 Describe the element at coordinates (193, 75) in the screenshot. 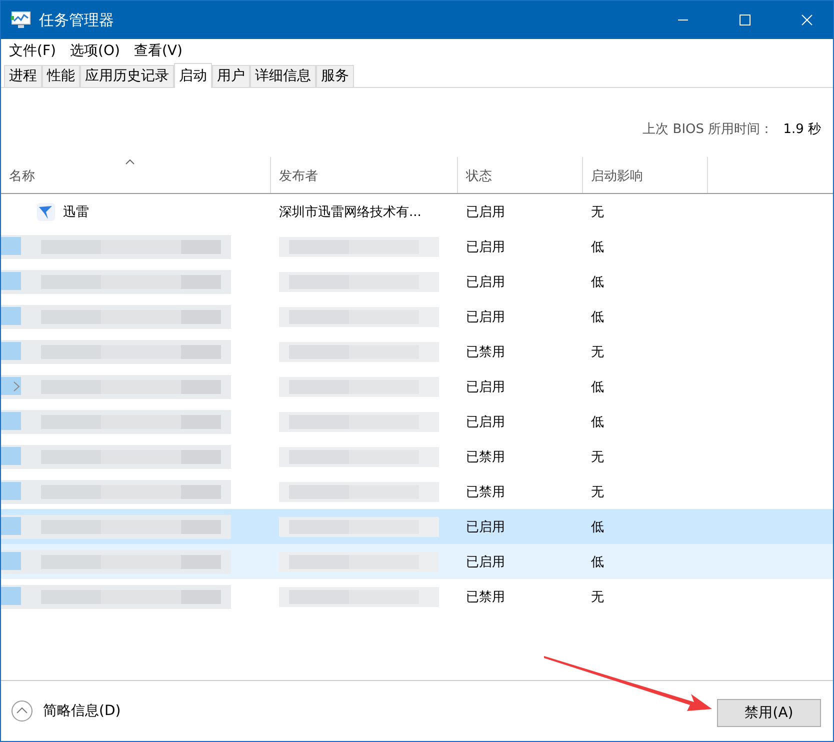

I see `tab: 启动` at that location.